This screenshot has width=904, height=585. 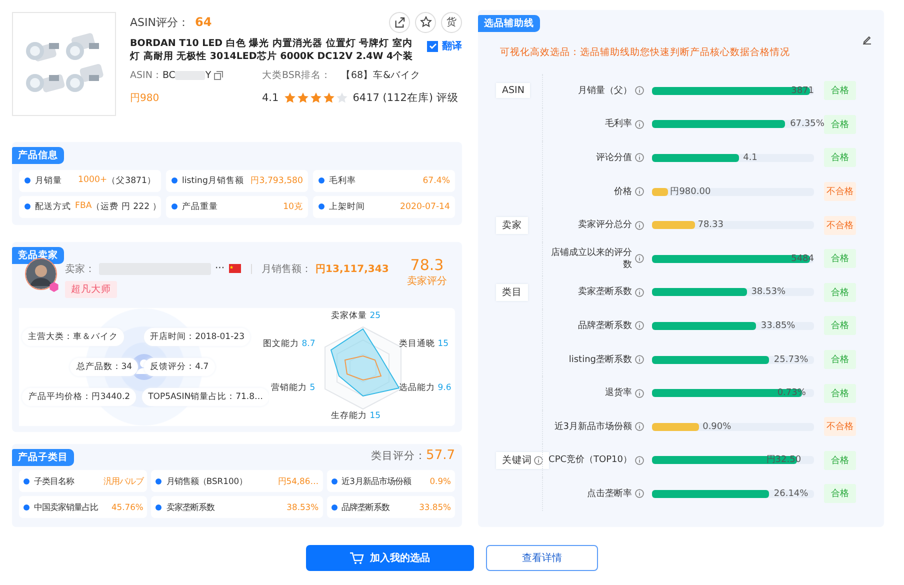 I want to click on info-value: 10克, so click(x=293, y=206).